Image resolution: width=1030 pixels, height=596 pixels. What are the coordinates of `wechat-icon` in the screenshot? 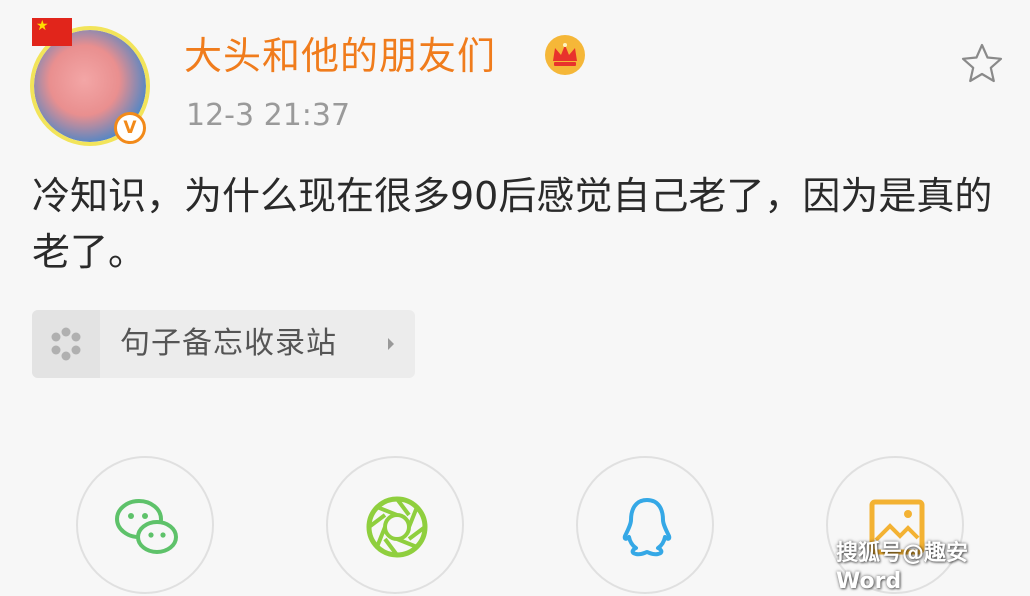 It's located at (146, 526).